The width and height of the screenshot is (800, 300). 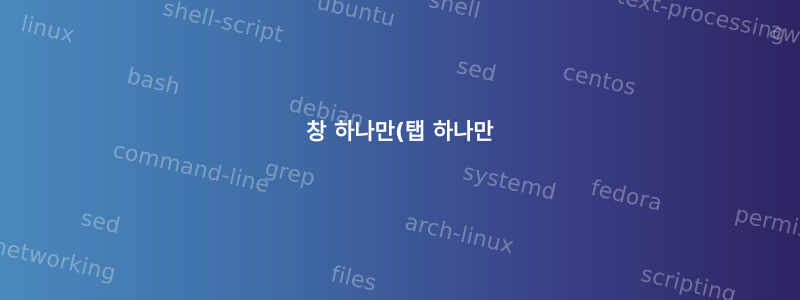 What do you see at coordinates (454, 12) in the screenshot?
I see `tag-shell: shell` at bounding box center [454, 12].